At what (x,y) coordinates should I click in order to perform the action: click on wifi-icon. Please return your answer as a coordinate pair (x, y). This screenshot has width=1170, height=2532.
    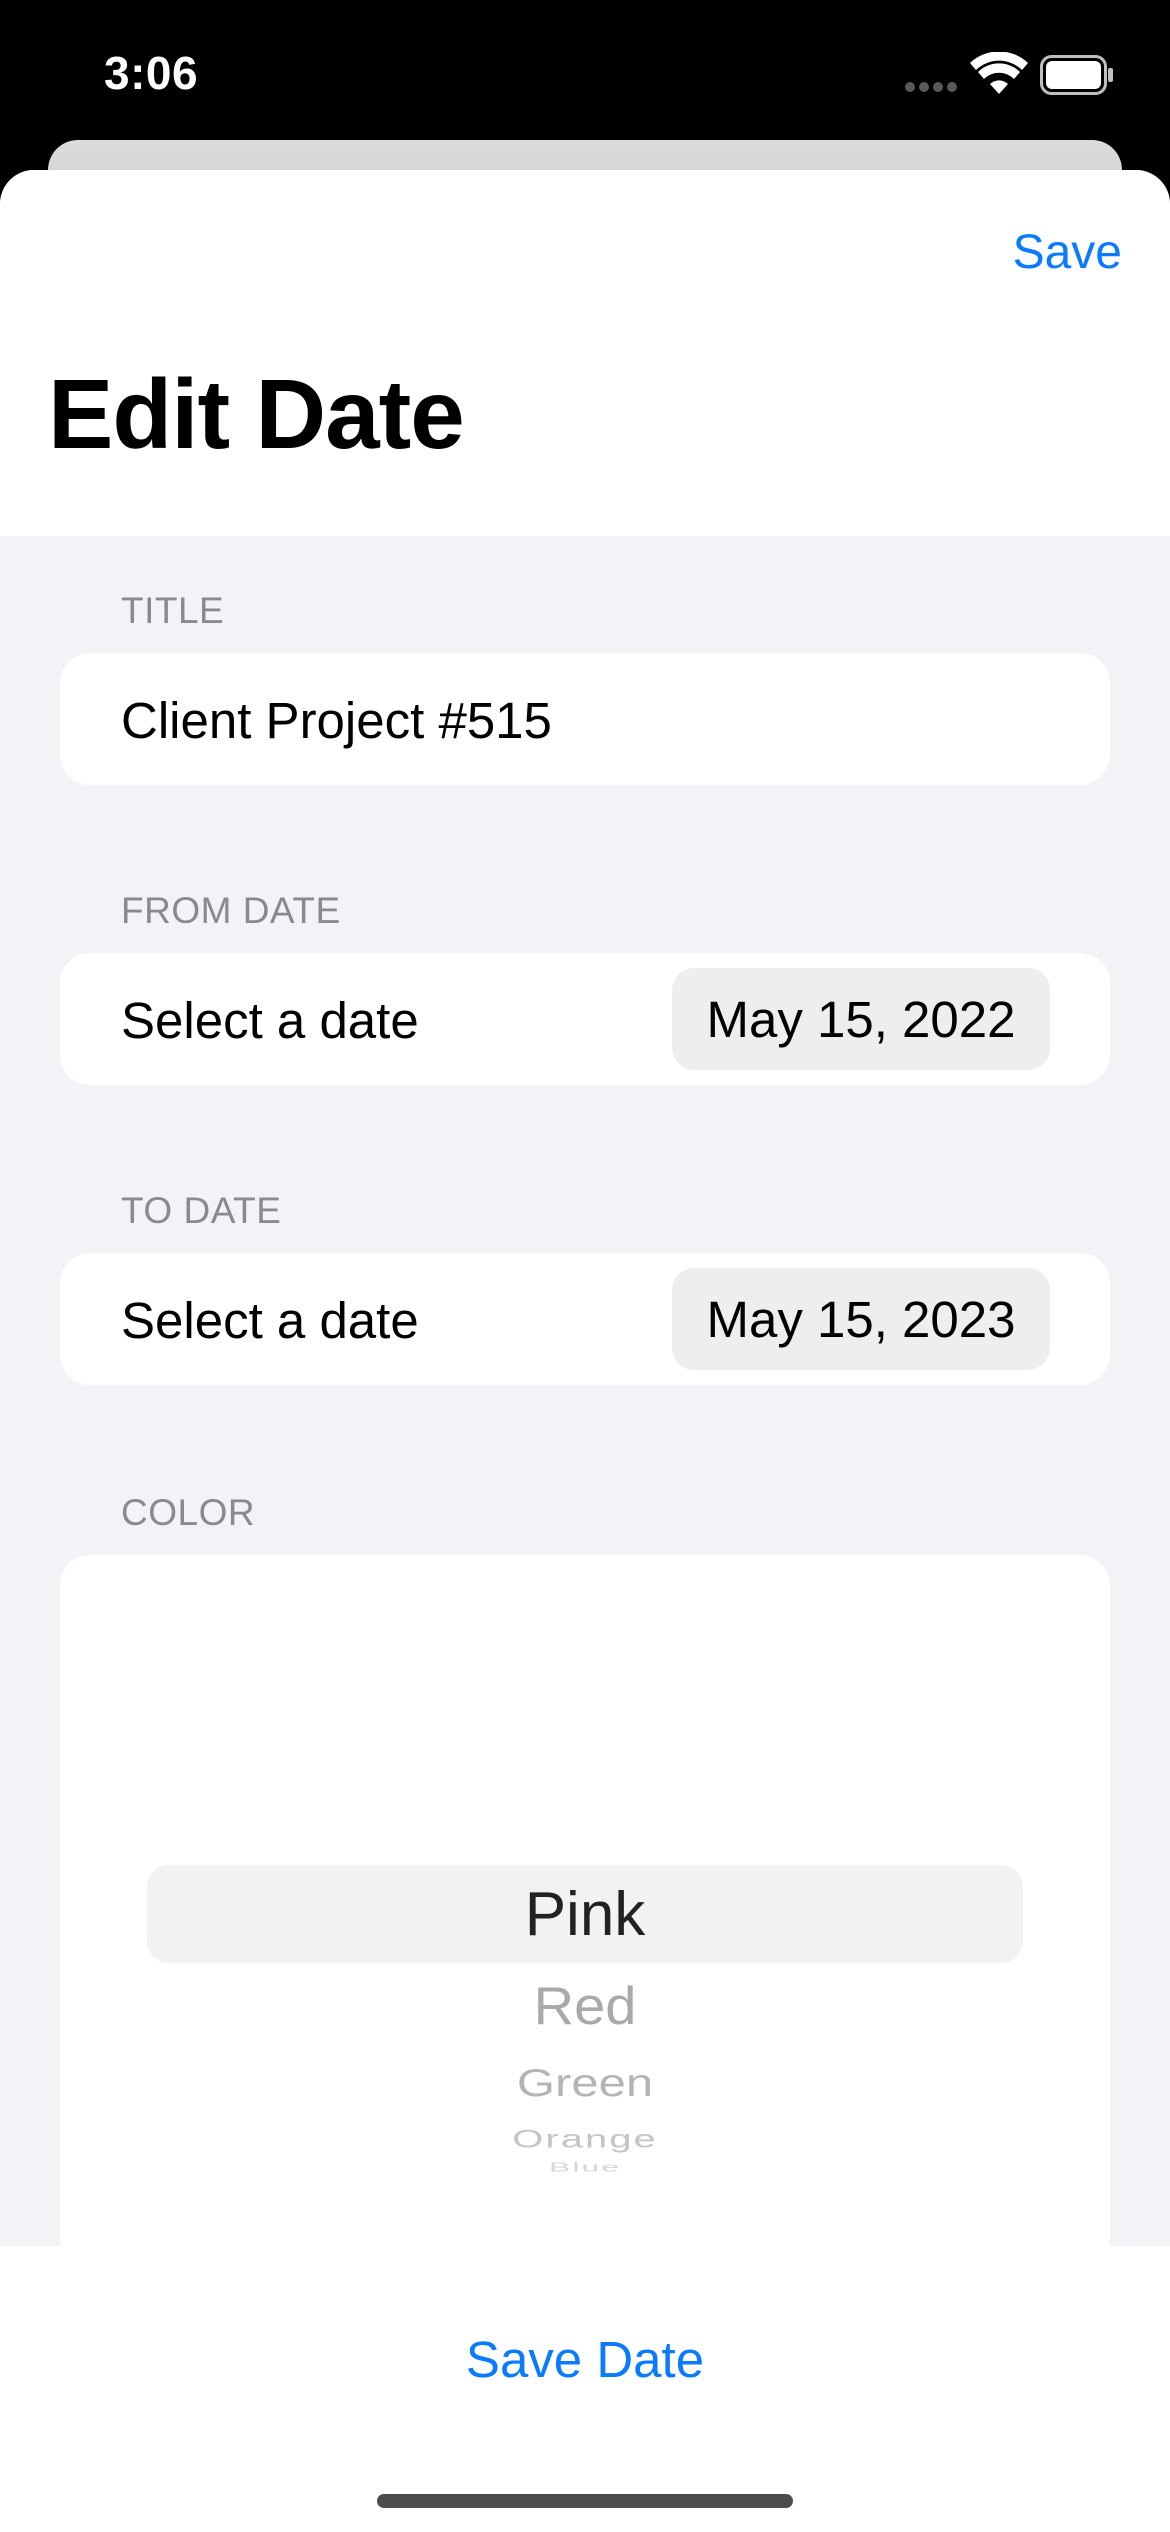
    Looking at the image, I should click on (999, 73).